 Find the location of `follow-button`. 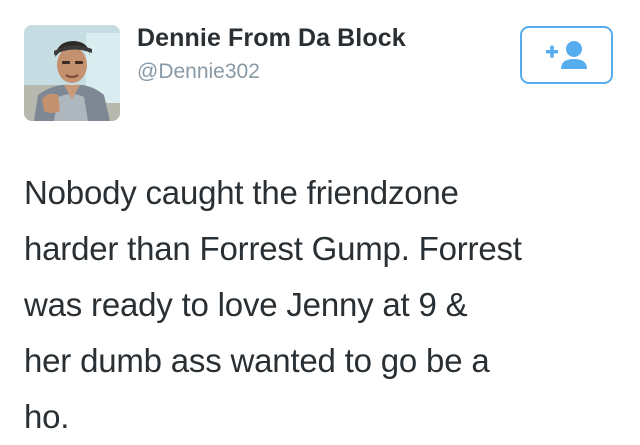

follow-button is located at coordinates (566, 55).